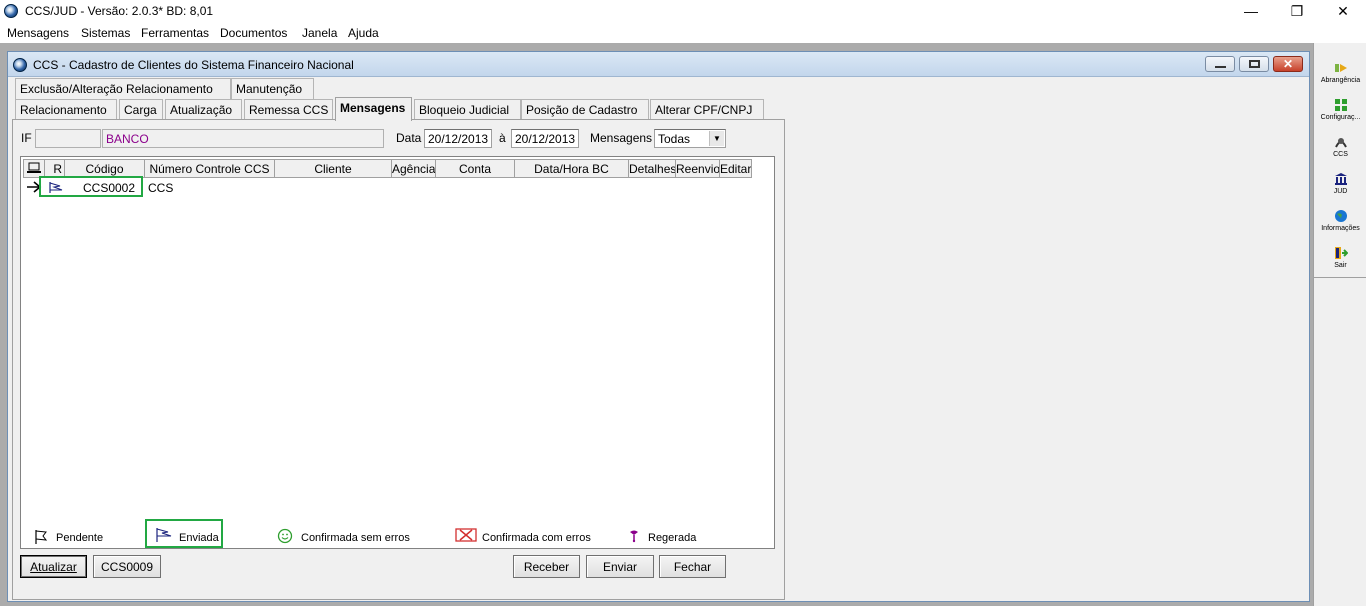 The image size is (1366, 606). Describe the element at coordinates (127, 566) in the screenshot. I see `ccs0009-button: CCS0009` at that location.